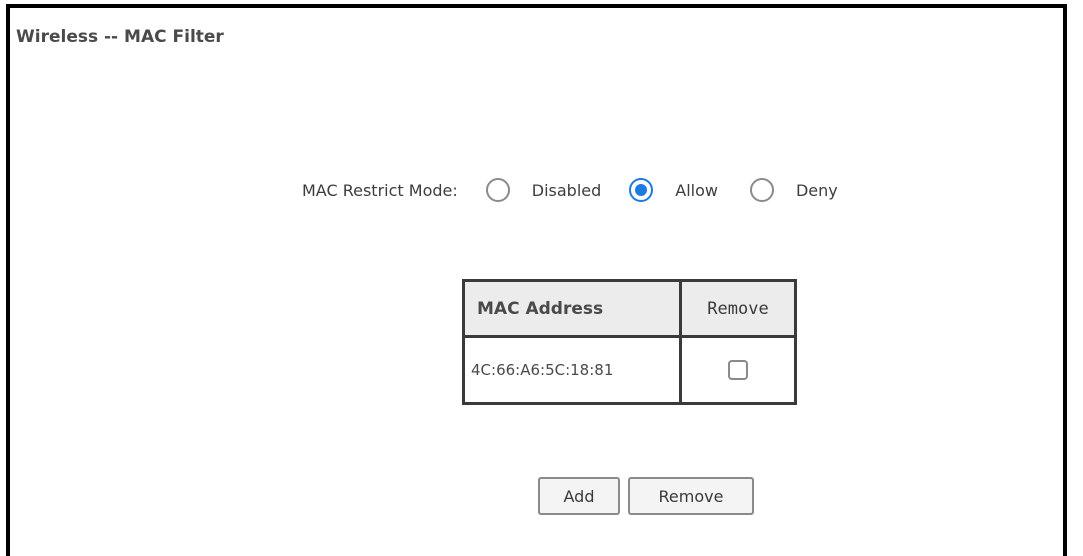 The width and height of the screenshot is (1083, 556). Describe the element at coordinates (380, 190) in the screenshot. I see `mac-restrict-mode-label: MAC Restrict Mode:` at that location.